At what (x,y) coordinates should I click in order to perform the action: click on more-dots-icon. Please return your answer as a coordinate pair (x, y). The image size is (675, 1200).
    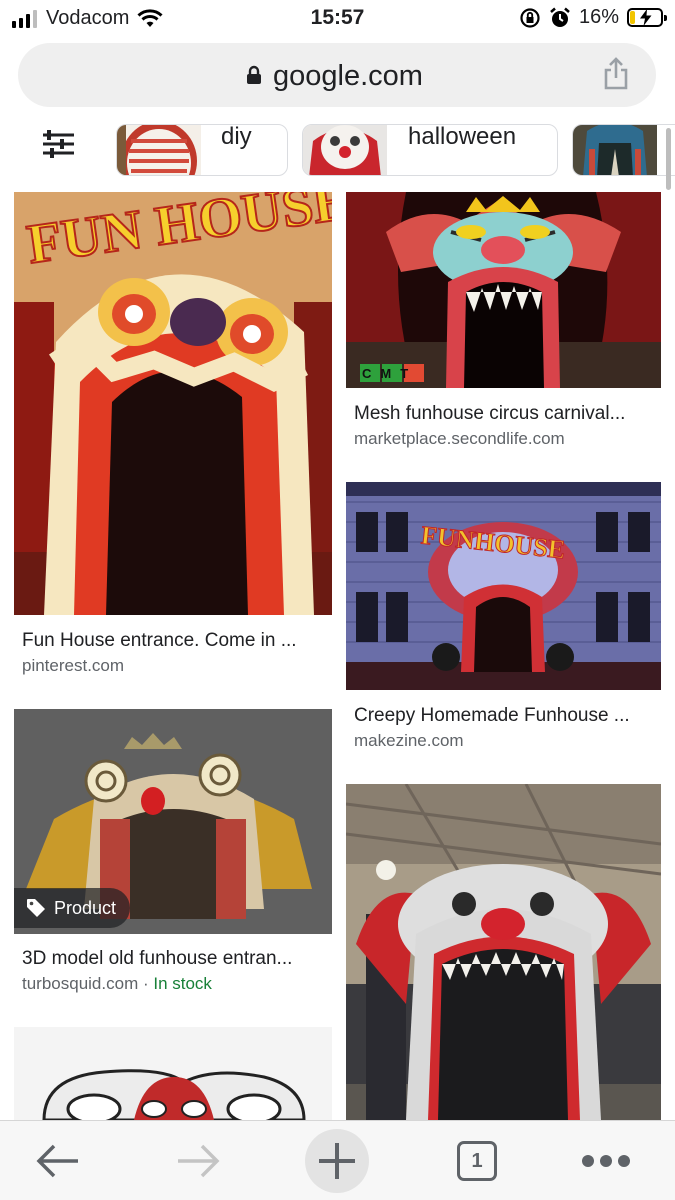
    Looking at the image, I should click on (606, 1161).